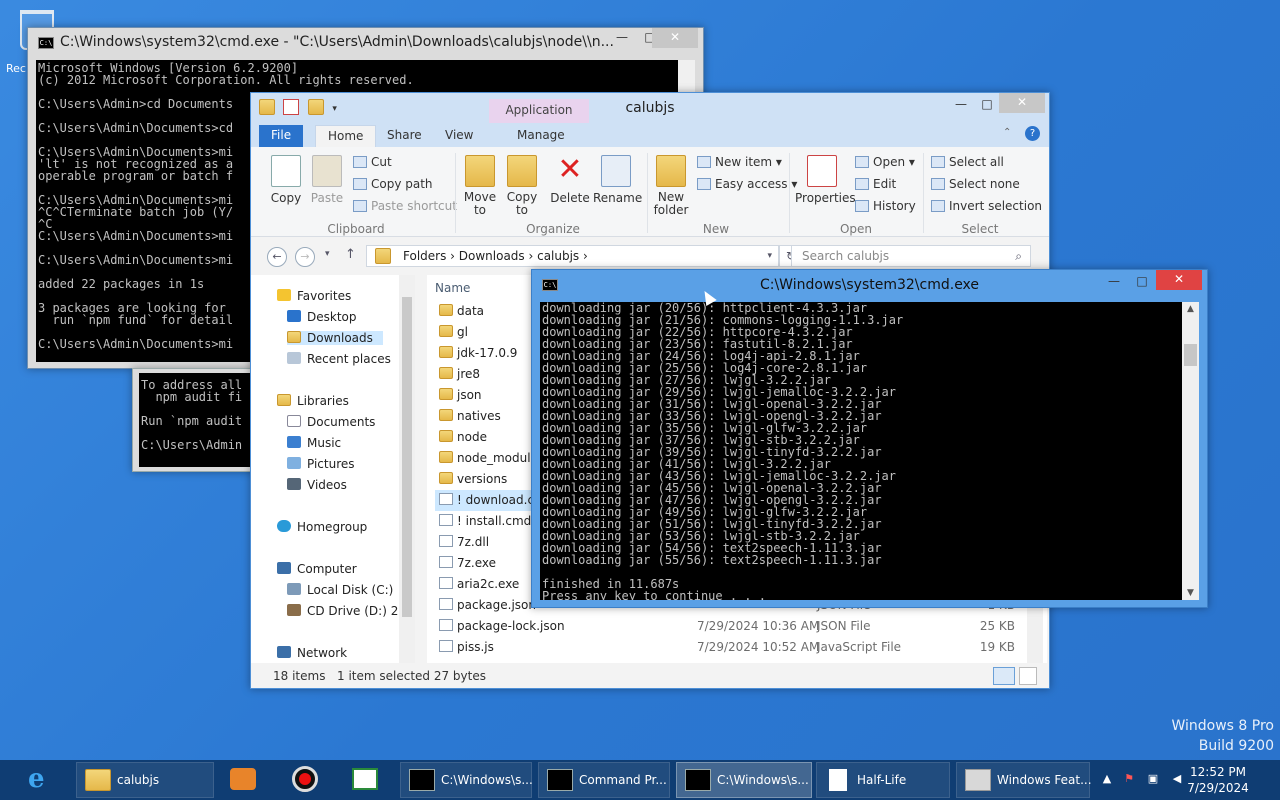  Describe the element at coordinates (739, 162) in the screenshot. I see `new-item-button: New item ▾` at that location.